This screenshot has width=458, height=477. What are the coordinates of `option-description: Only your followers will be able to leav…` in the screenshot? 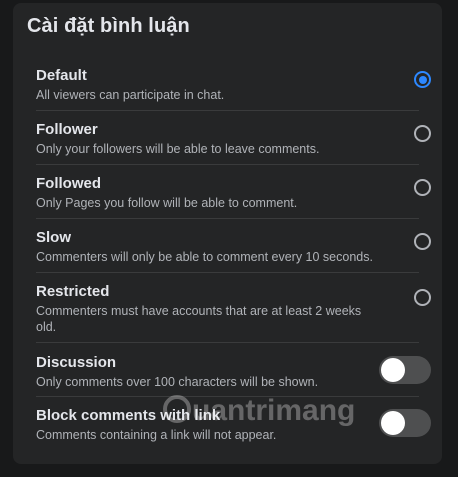 It's located at (178, 149).